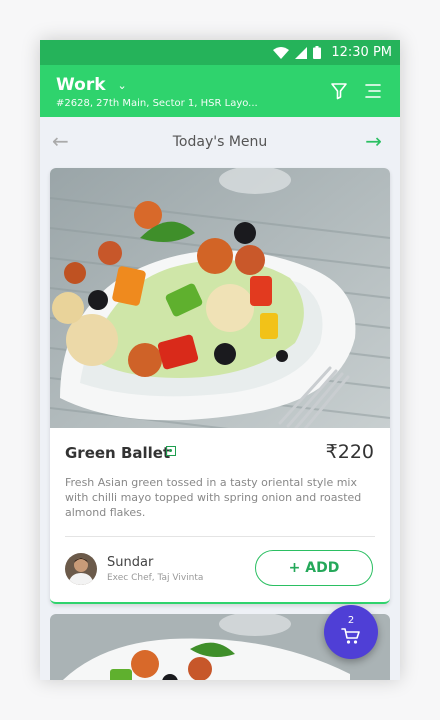 The image size is (440, 720). What do you see at coordinates (81, 85) in the screenshot?
I see `location-title: Work` at bounding box center [81, 85].